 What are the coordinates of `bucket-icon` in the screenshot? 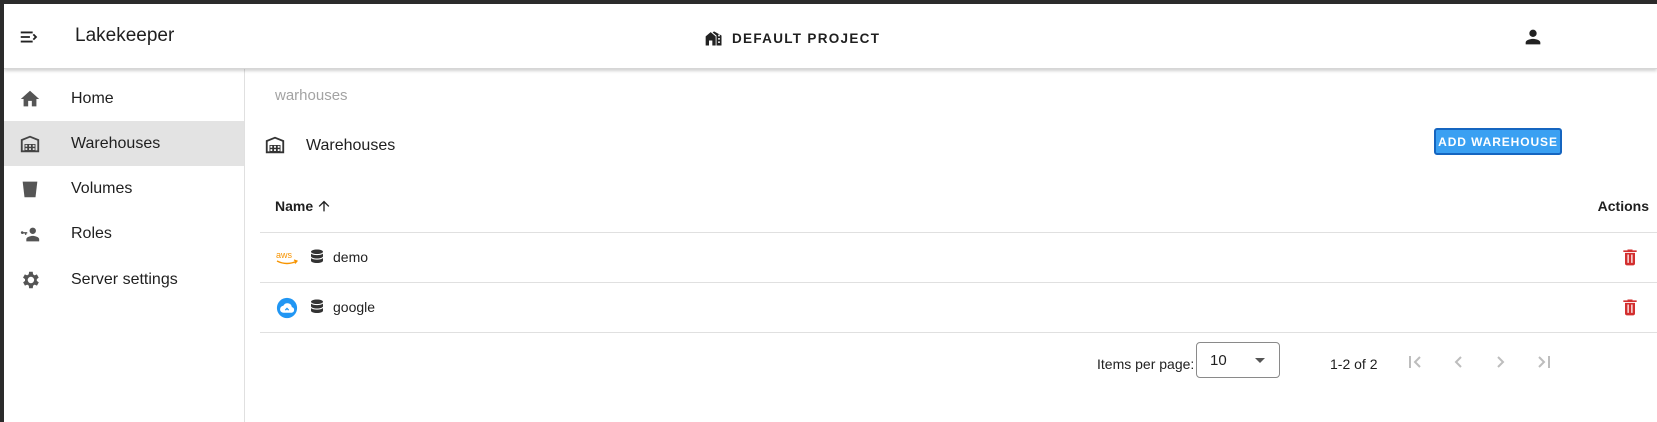 It's located at (30, 189).